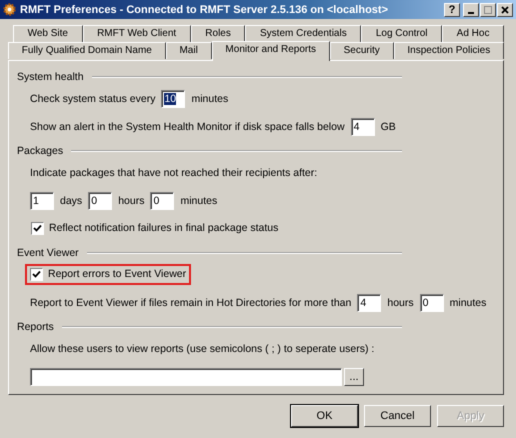 This screenshot has width=516, height=438. I want to click on section-heading: System health, so click(50, 77).